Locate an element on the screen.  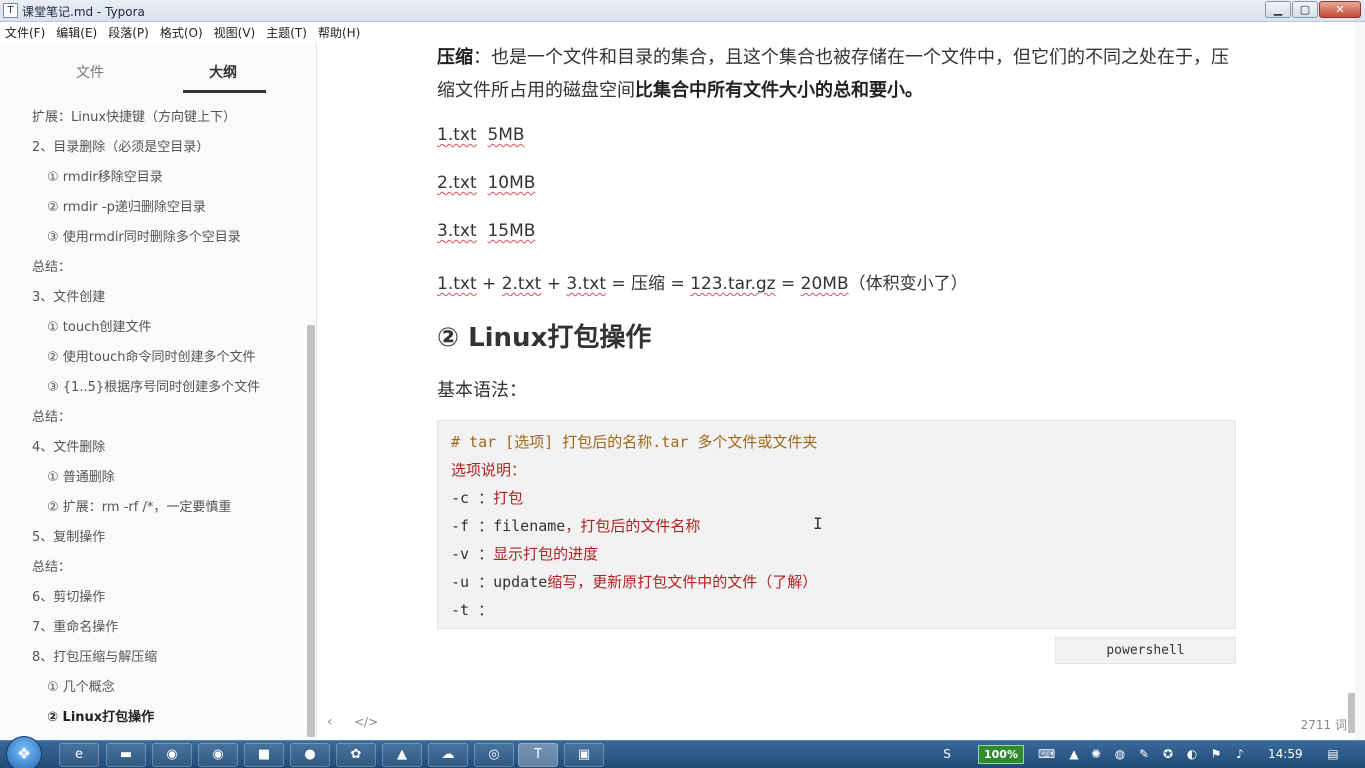
size-line-1: 1.txt 5MB is located at coordinates (481, 135).